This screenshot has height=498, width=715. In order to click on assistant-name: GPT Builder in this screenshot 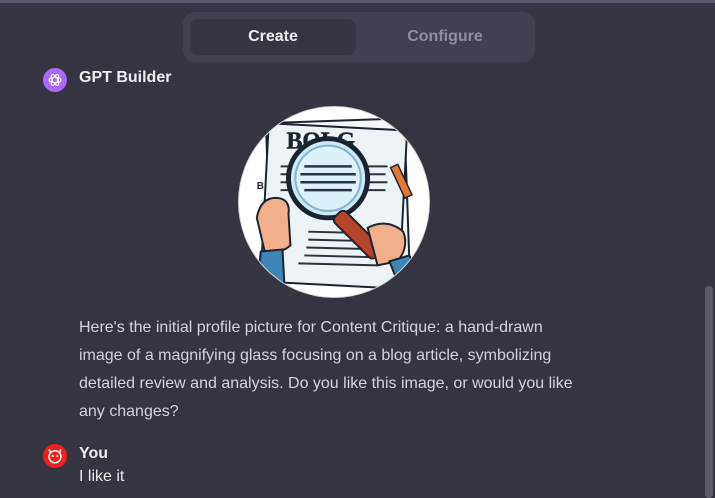, I will do `click(125, 77)`.